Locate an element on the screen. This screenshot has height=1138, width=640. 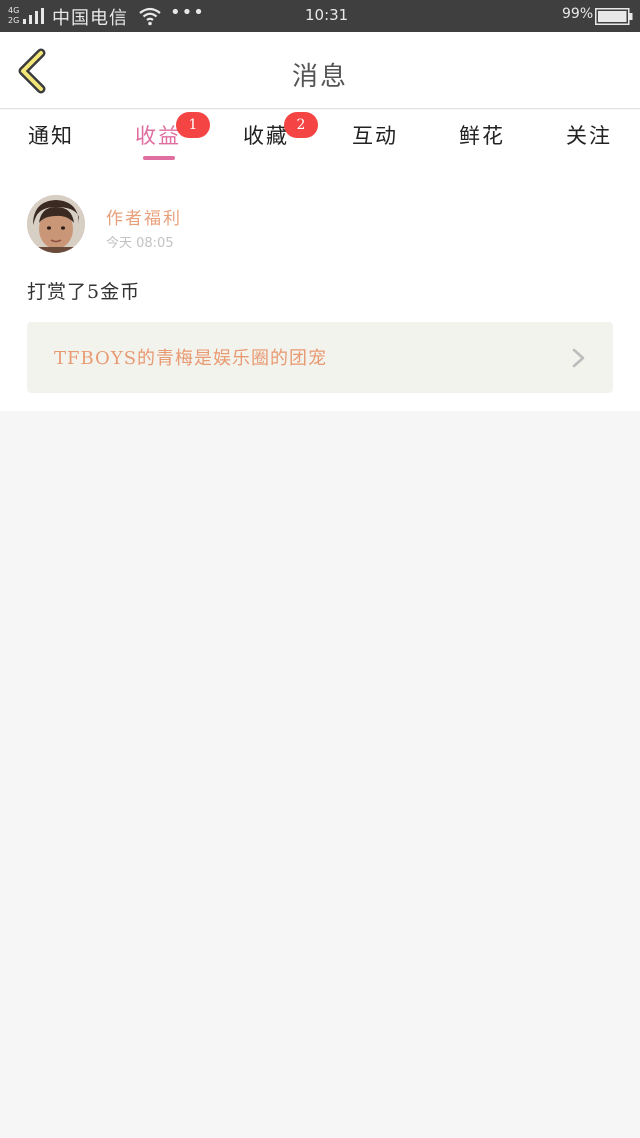
network-indicator: 4G 2G is located at coordinates (28, 16).